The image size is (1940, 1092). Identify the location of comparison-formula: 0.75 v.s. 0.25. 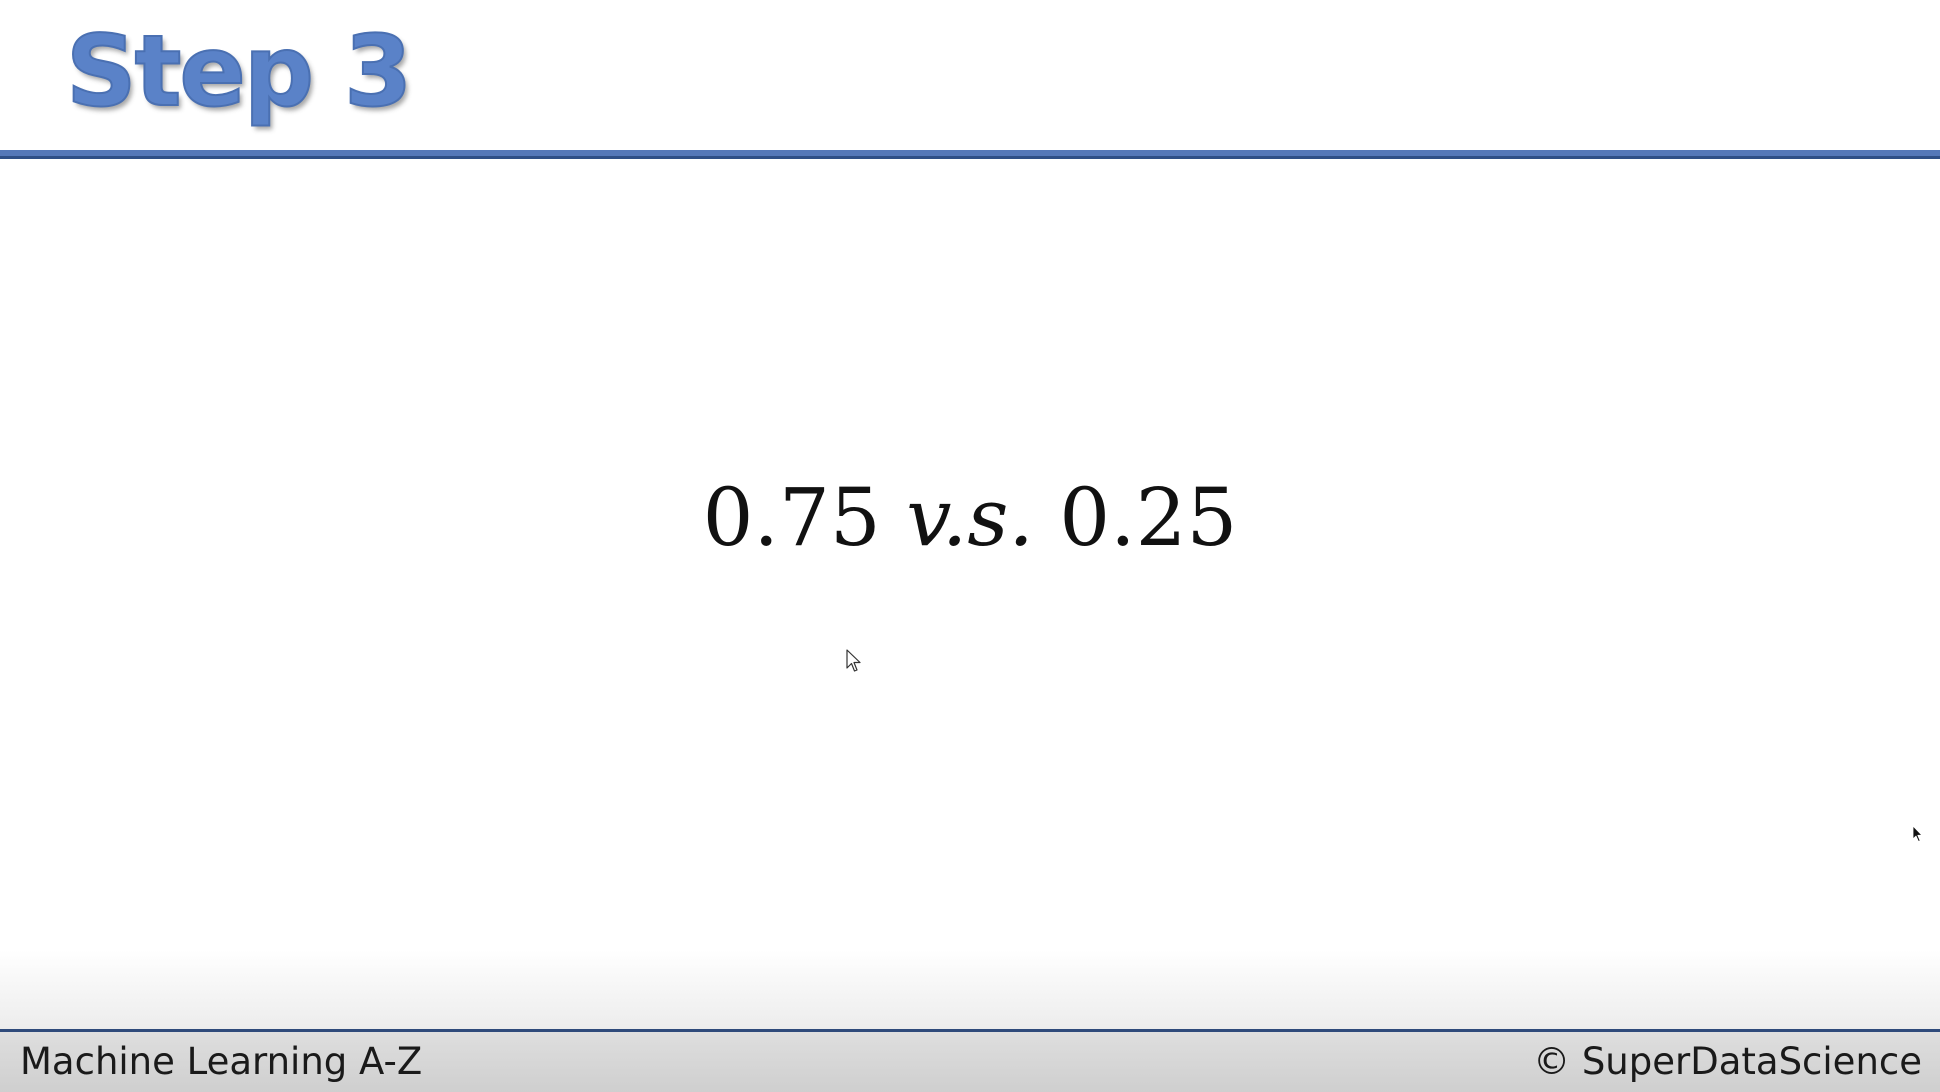
(970, 518).